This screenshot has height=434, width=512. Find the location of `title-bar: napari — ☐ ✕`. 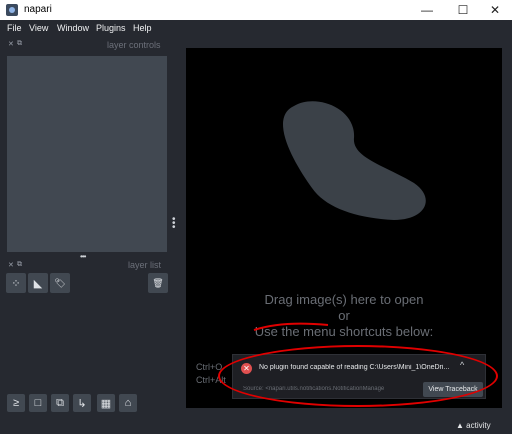

title-bar: napari — ☐ ✕ is located at coordinates (256, 10).